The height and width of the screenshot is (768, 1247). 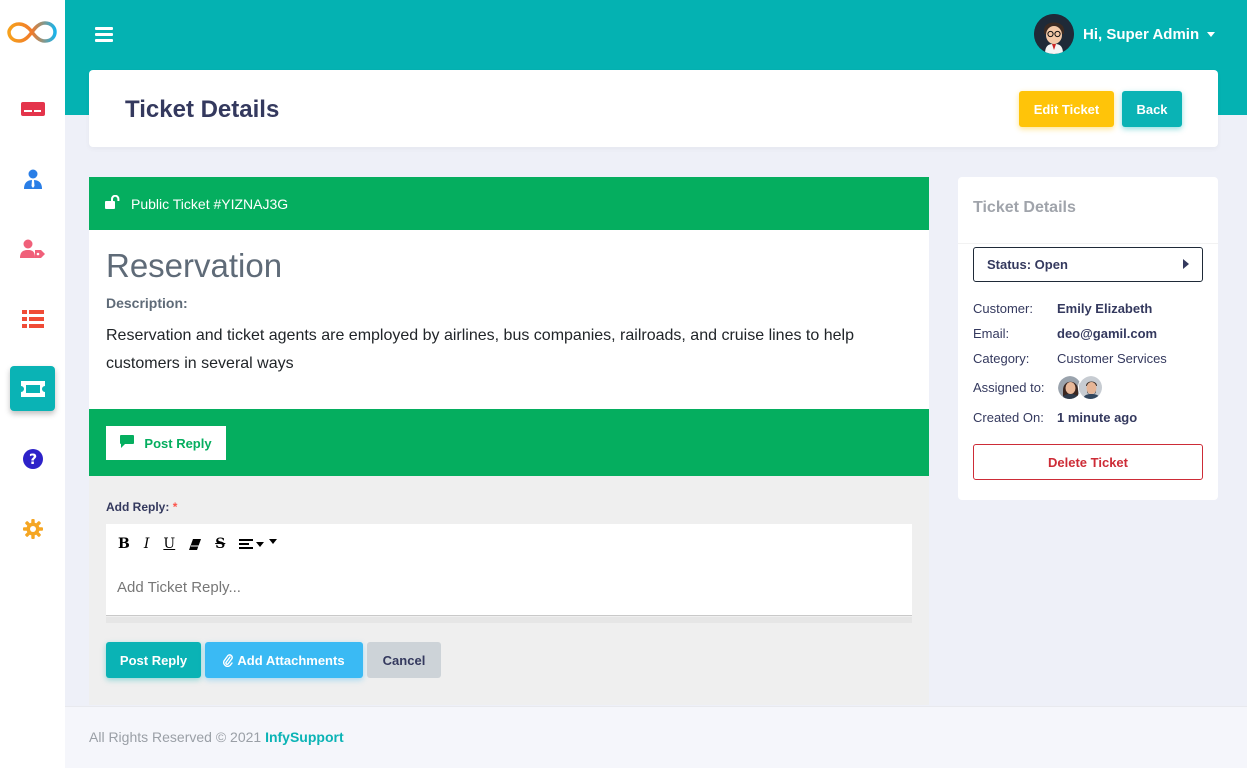 What do you see at coordinates (147, 303) in the screenshot?
I see `description-label: Description:` at bounding box center [147, 303].